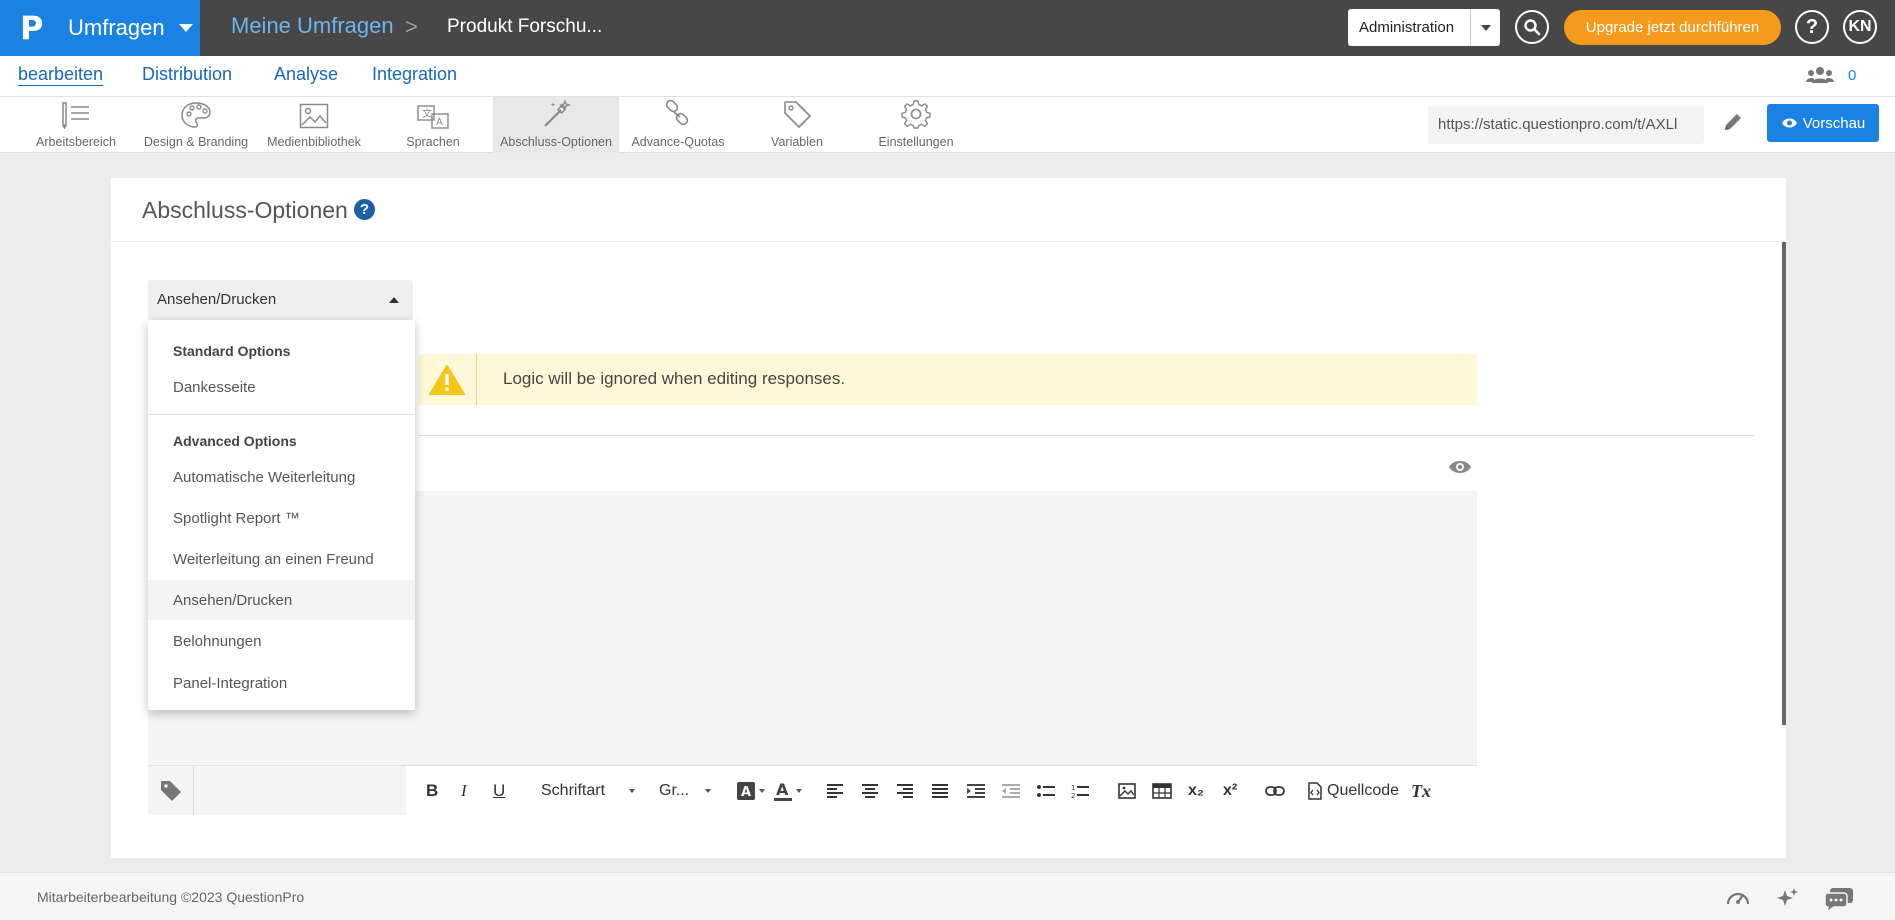 Image resolution: width=1895 pixels, height=920 pixels. I want to click on text-color-button: A, so click(787, 791).